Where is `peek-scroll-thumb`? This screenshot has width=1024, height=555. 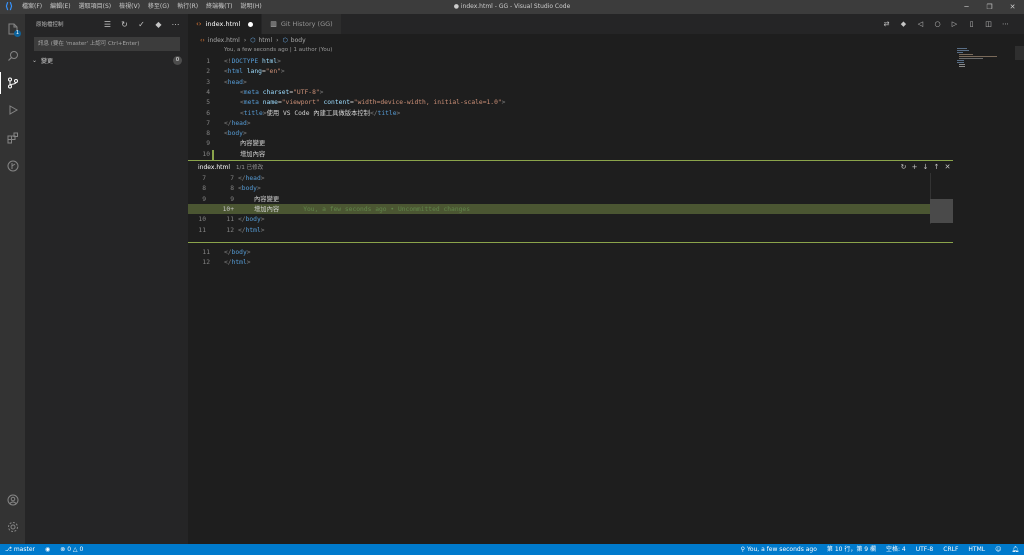
peek-scroll-thumb is located at coordinates (941, 211).